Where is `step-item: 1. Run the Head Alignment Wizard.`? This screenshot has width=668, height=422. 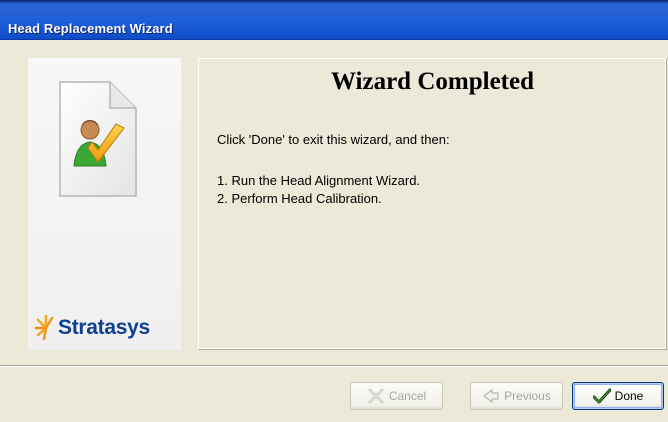
step-item: 1. Run the Head Alignment Wizard. is located at coordinates (319, 180).